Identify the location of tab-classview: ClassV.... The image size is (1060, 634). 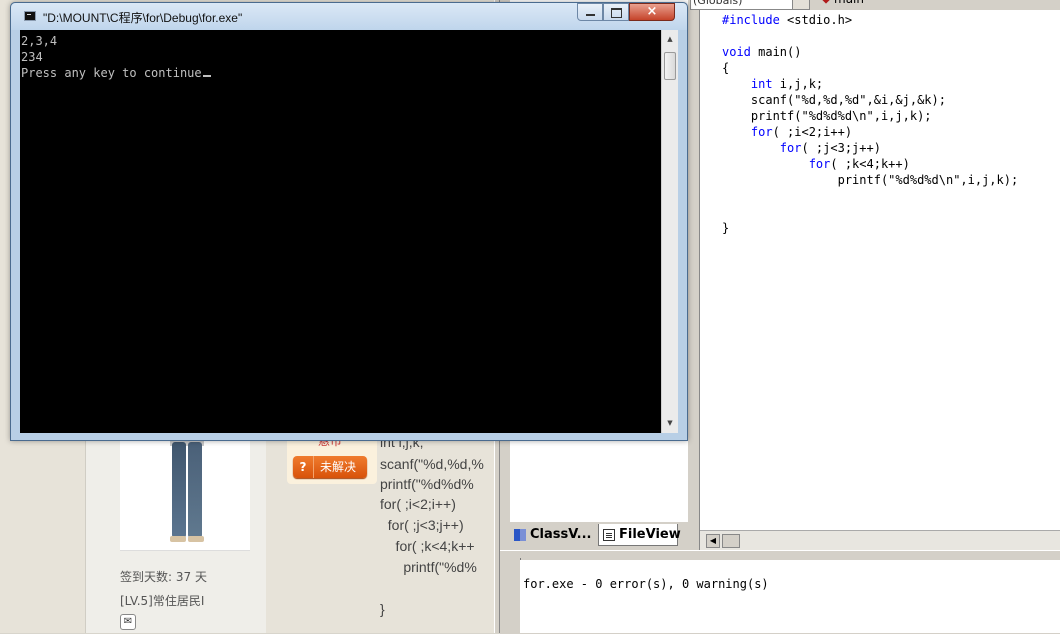
(553, 535).